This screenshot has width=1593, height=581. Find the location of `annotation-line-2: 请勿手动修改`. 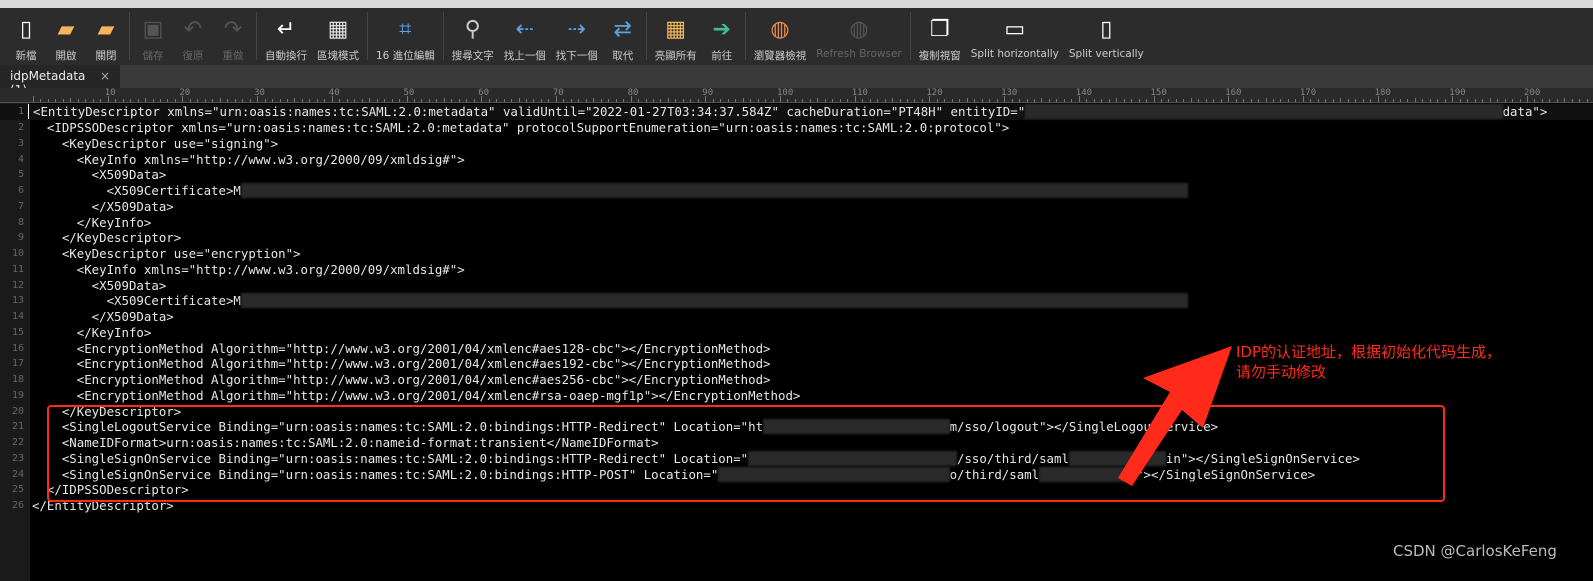

annotation-line-2: 请勿手动修改 is located at coordinates (1281, 372).